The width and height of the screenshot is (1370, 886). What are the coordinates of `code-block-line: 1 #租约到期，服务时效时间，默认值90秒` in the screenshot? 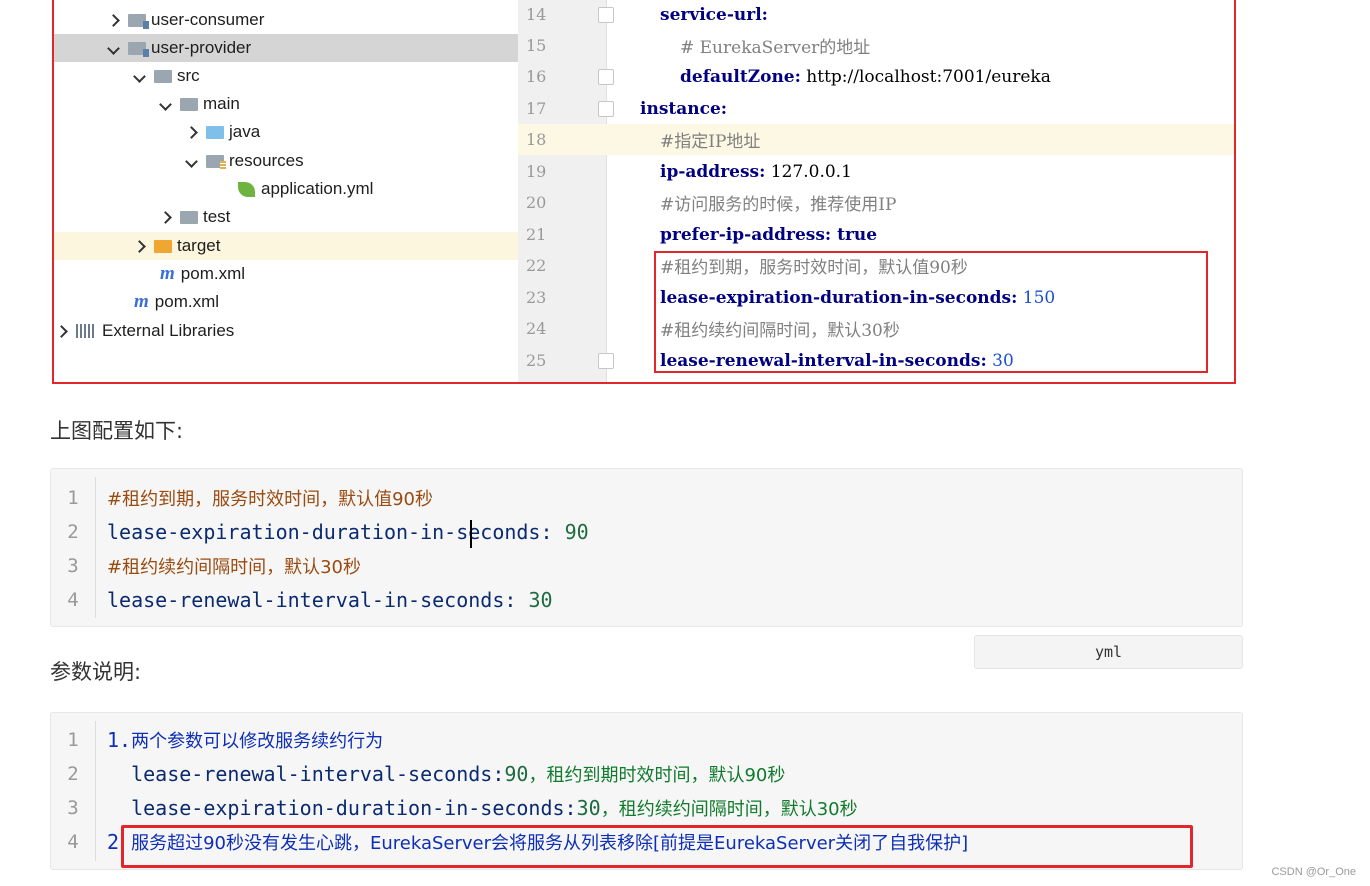 It's located at (250, 498).